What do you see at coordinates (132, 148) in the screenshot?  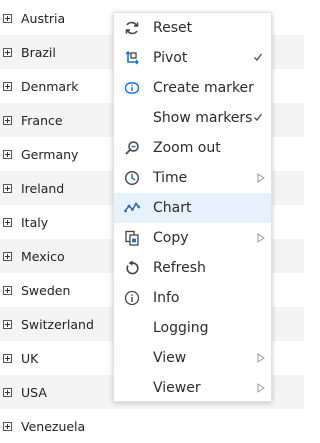 I see `zoom-out-icon` at bounding box center [132, 148].